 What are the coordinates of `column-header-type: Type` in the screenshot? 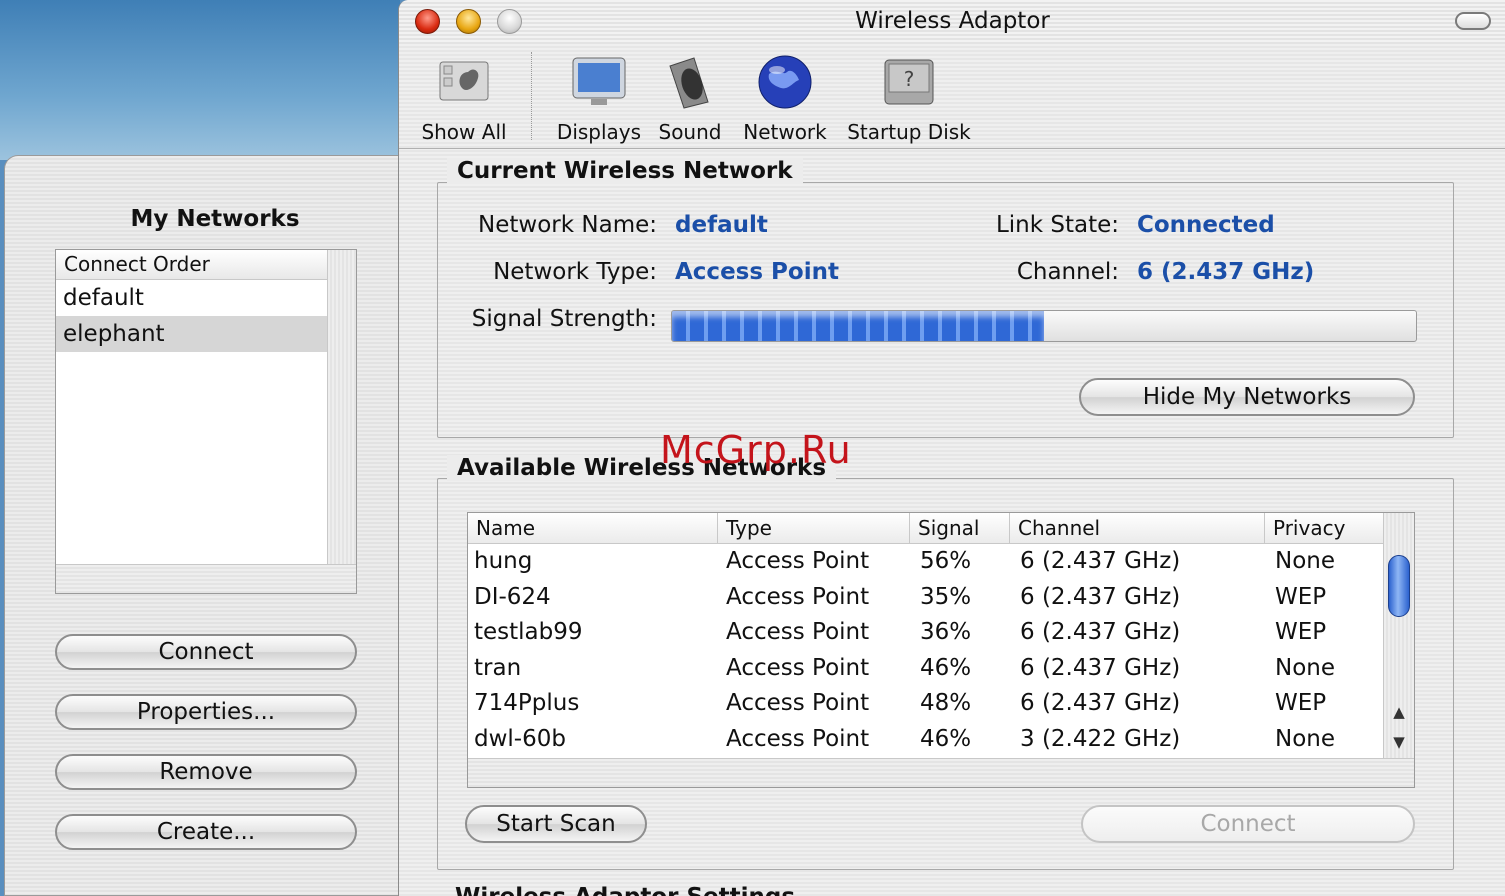 It's located at (814, 528).